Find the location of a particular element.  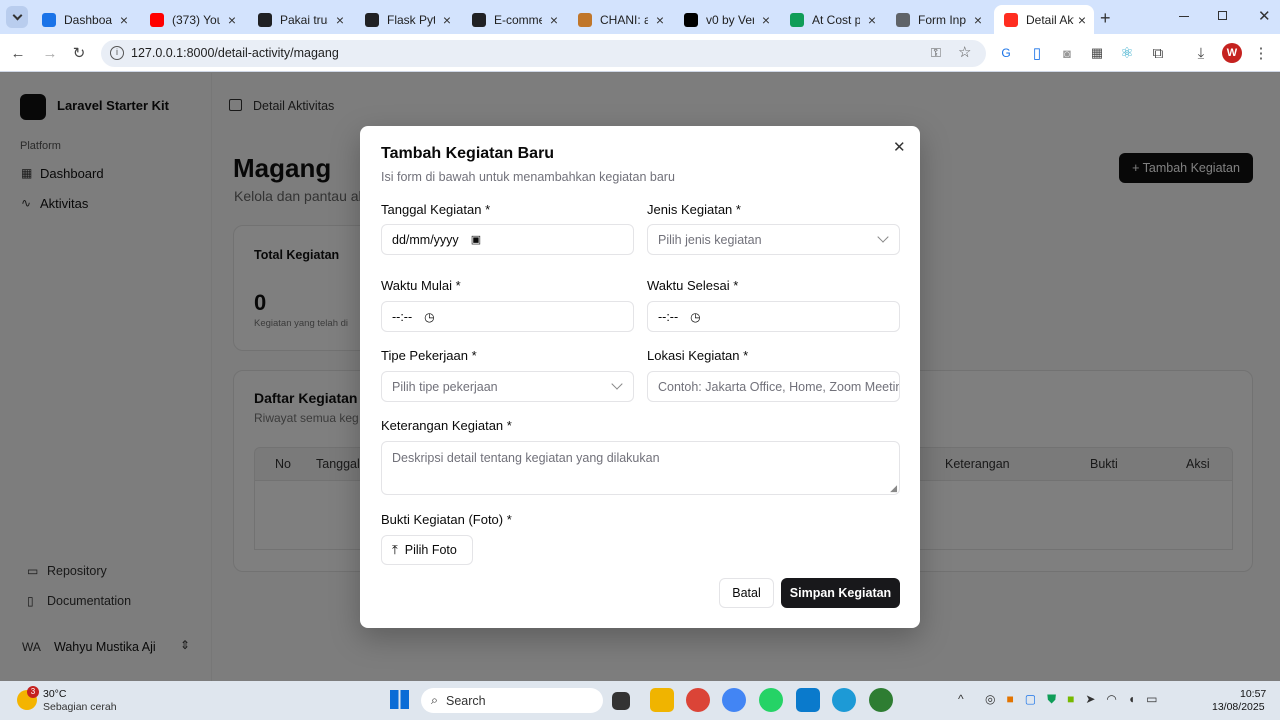

type-select-placeholder: Pilih jenis kegiatan is located at coordinates (710, 239).